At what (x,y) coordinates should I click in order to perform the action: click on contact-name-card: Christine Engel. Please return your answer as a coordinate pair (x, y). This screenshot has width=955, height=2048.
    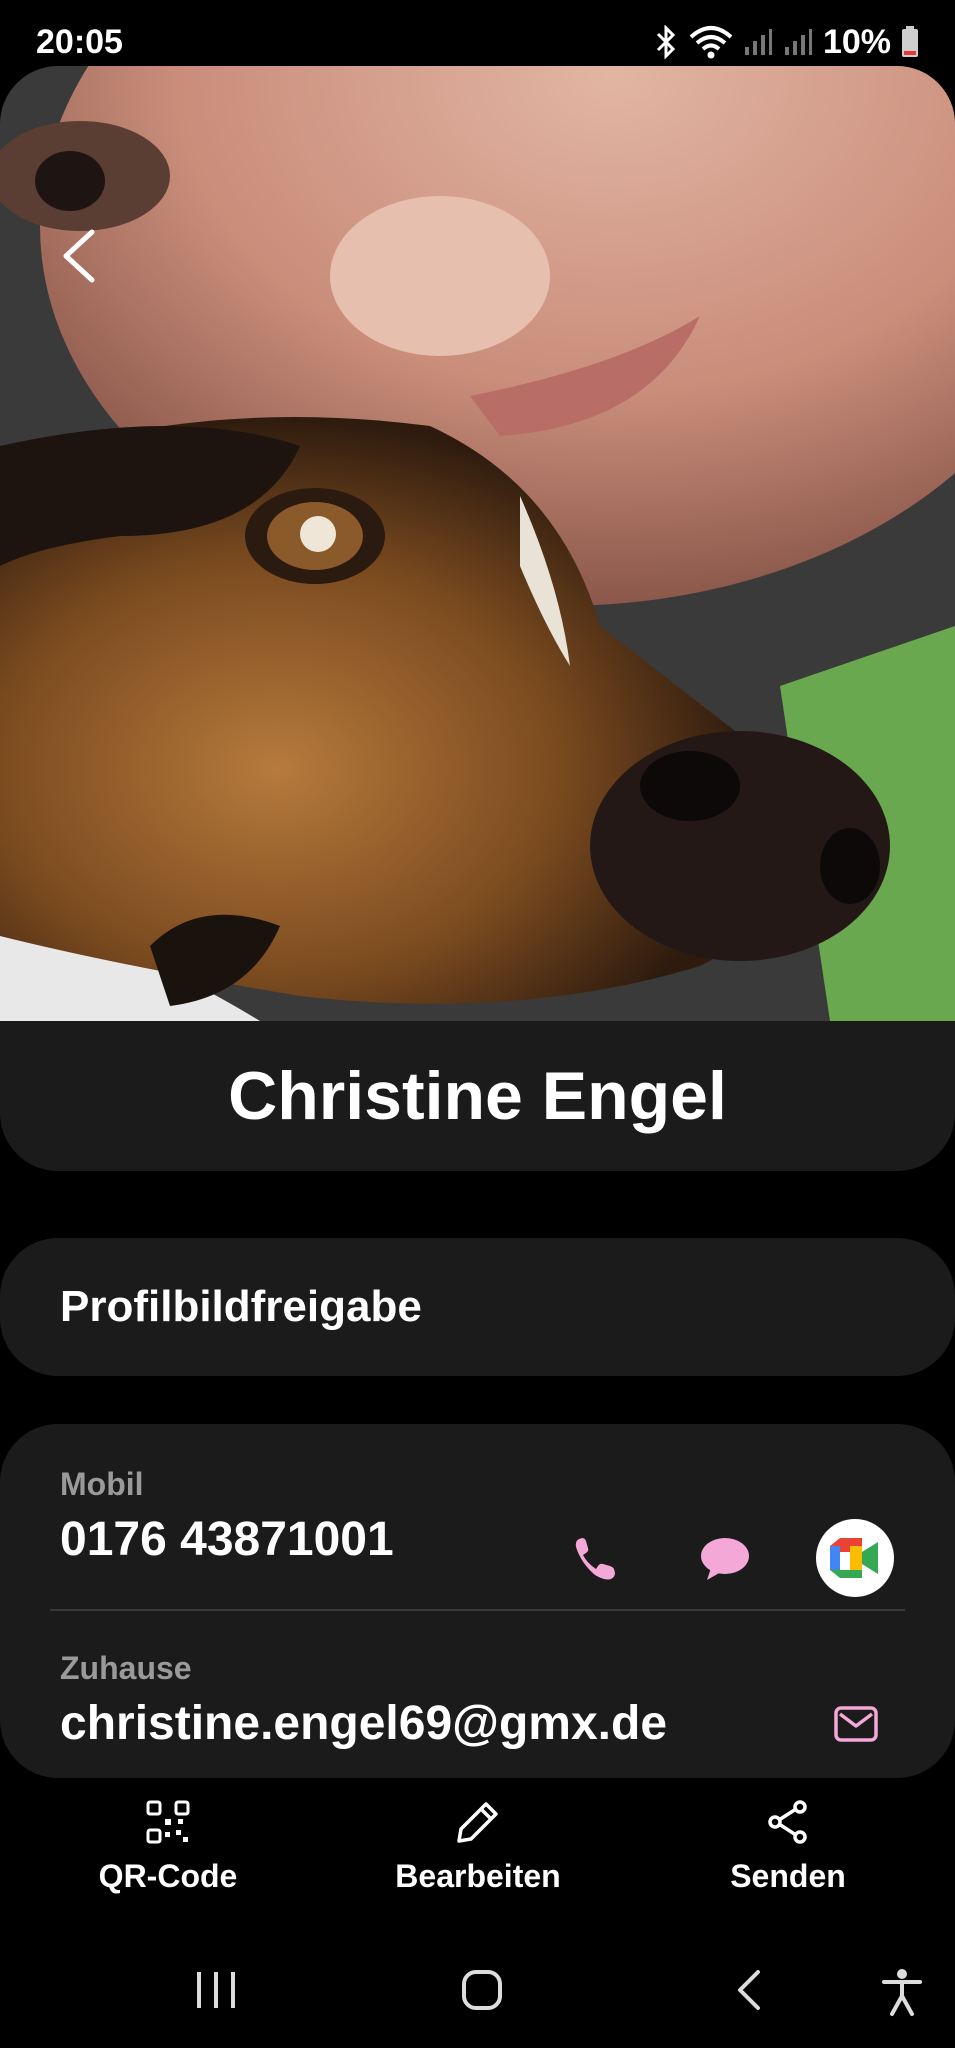
    Looking at the image, I should click on (477, 1096).